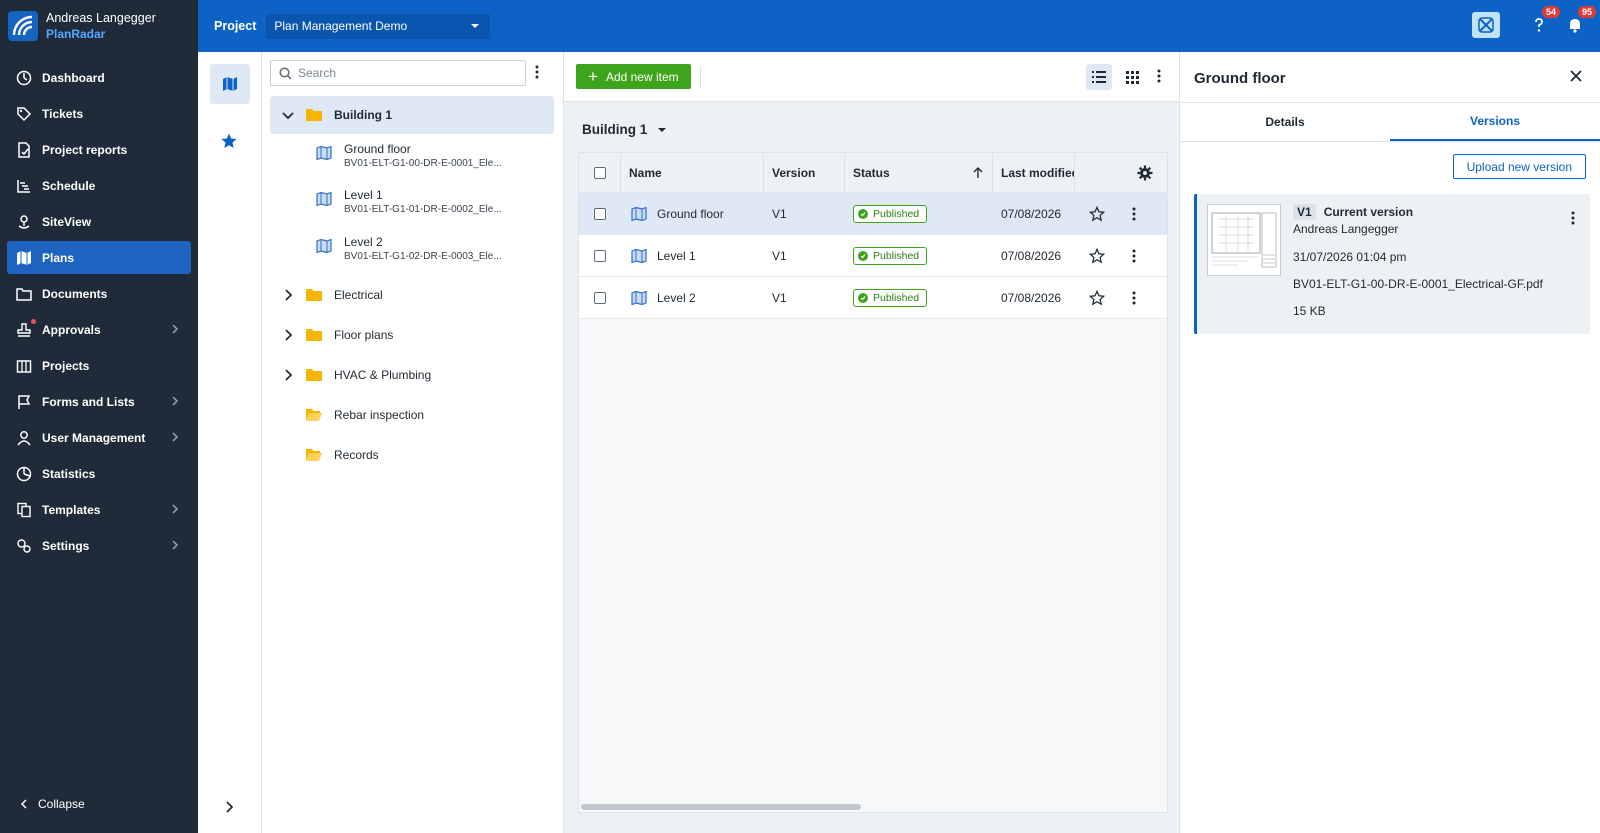  Describe the element at coordinates (99, 77) in the screenshot. I see `sidebar-item-dashboard: Dashboard` at that location.